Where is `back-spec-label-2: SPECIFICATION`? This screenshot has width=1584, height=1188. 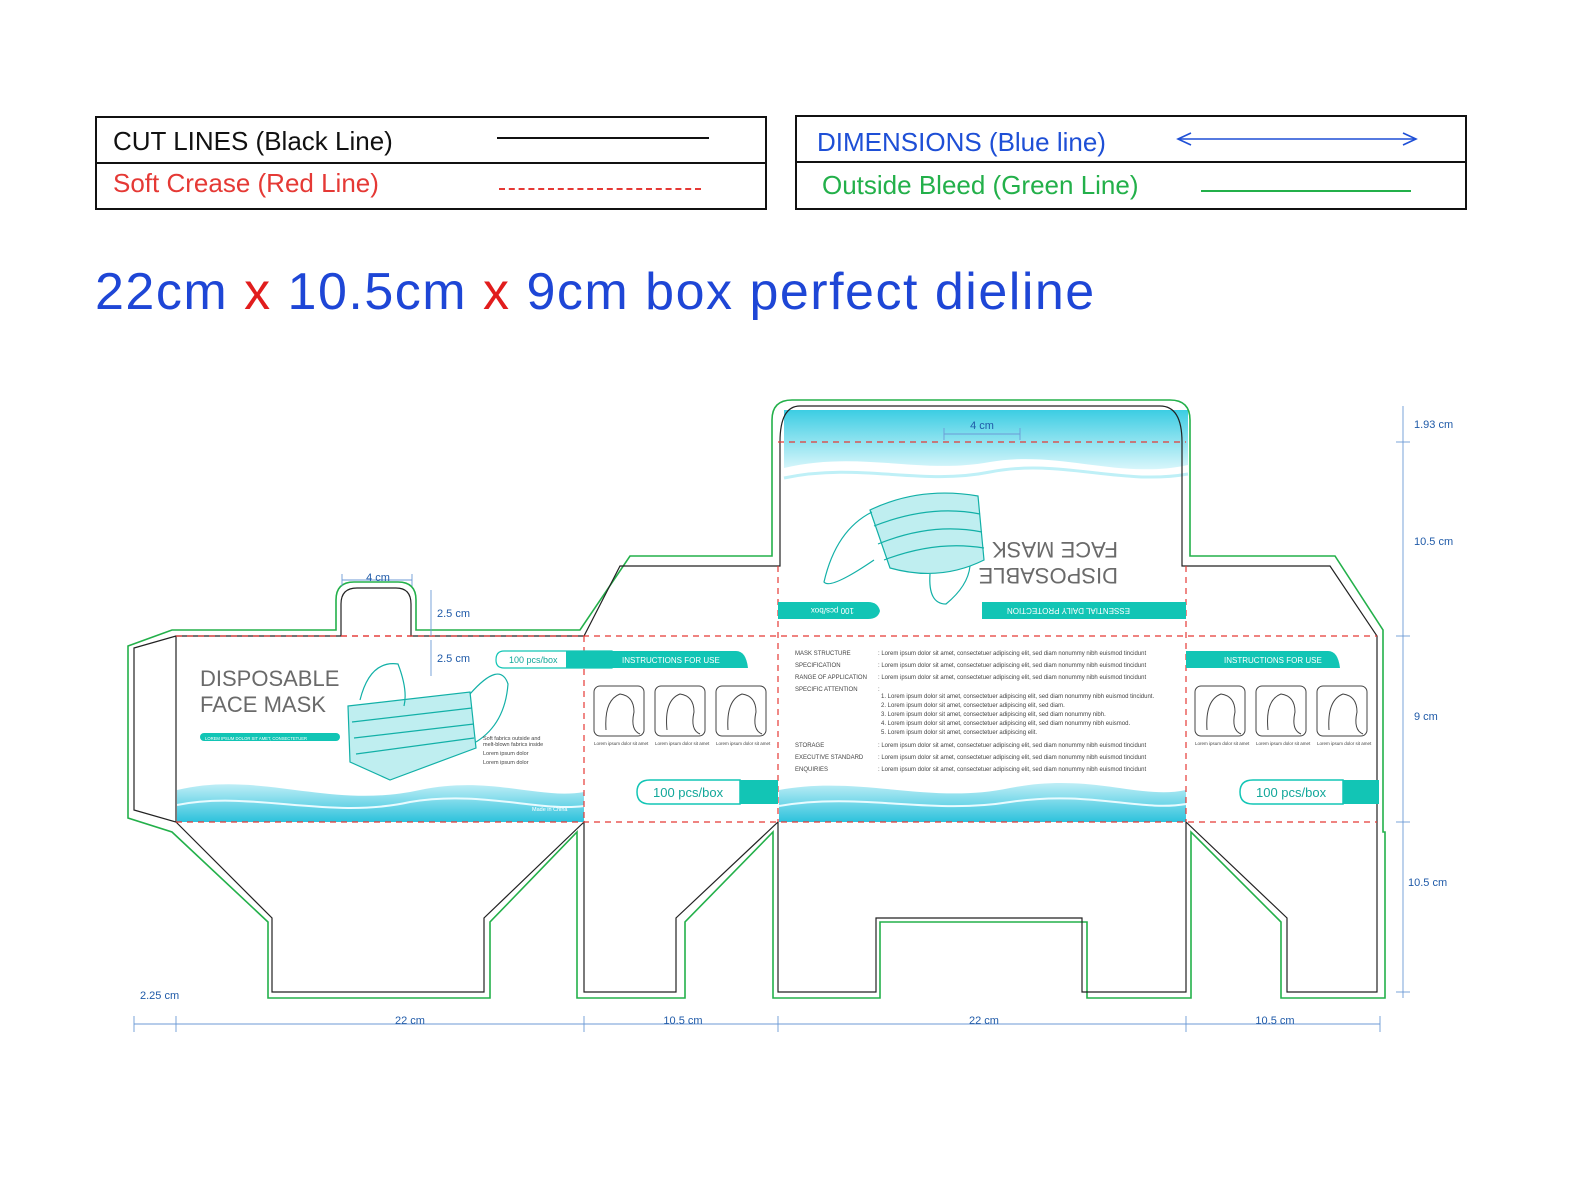 back-spec-label-2: SPECIFICATION is located at coordinates (818, 666).